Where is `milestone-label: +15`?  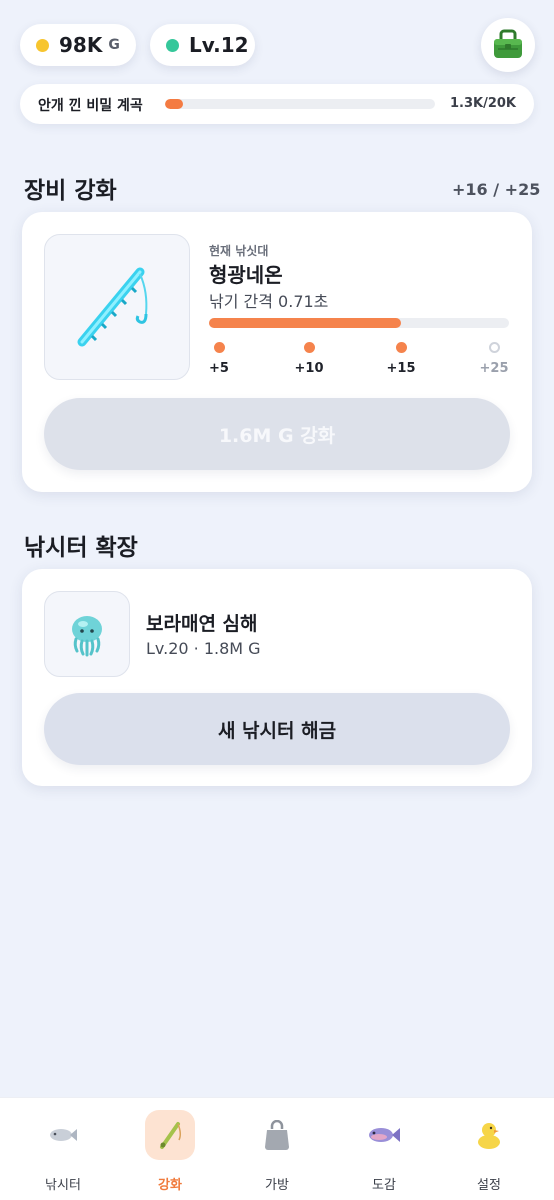 milestone-label: +15 is located at coordinates (401, 368).